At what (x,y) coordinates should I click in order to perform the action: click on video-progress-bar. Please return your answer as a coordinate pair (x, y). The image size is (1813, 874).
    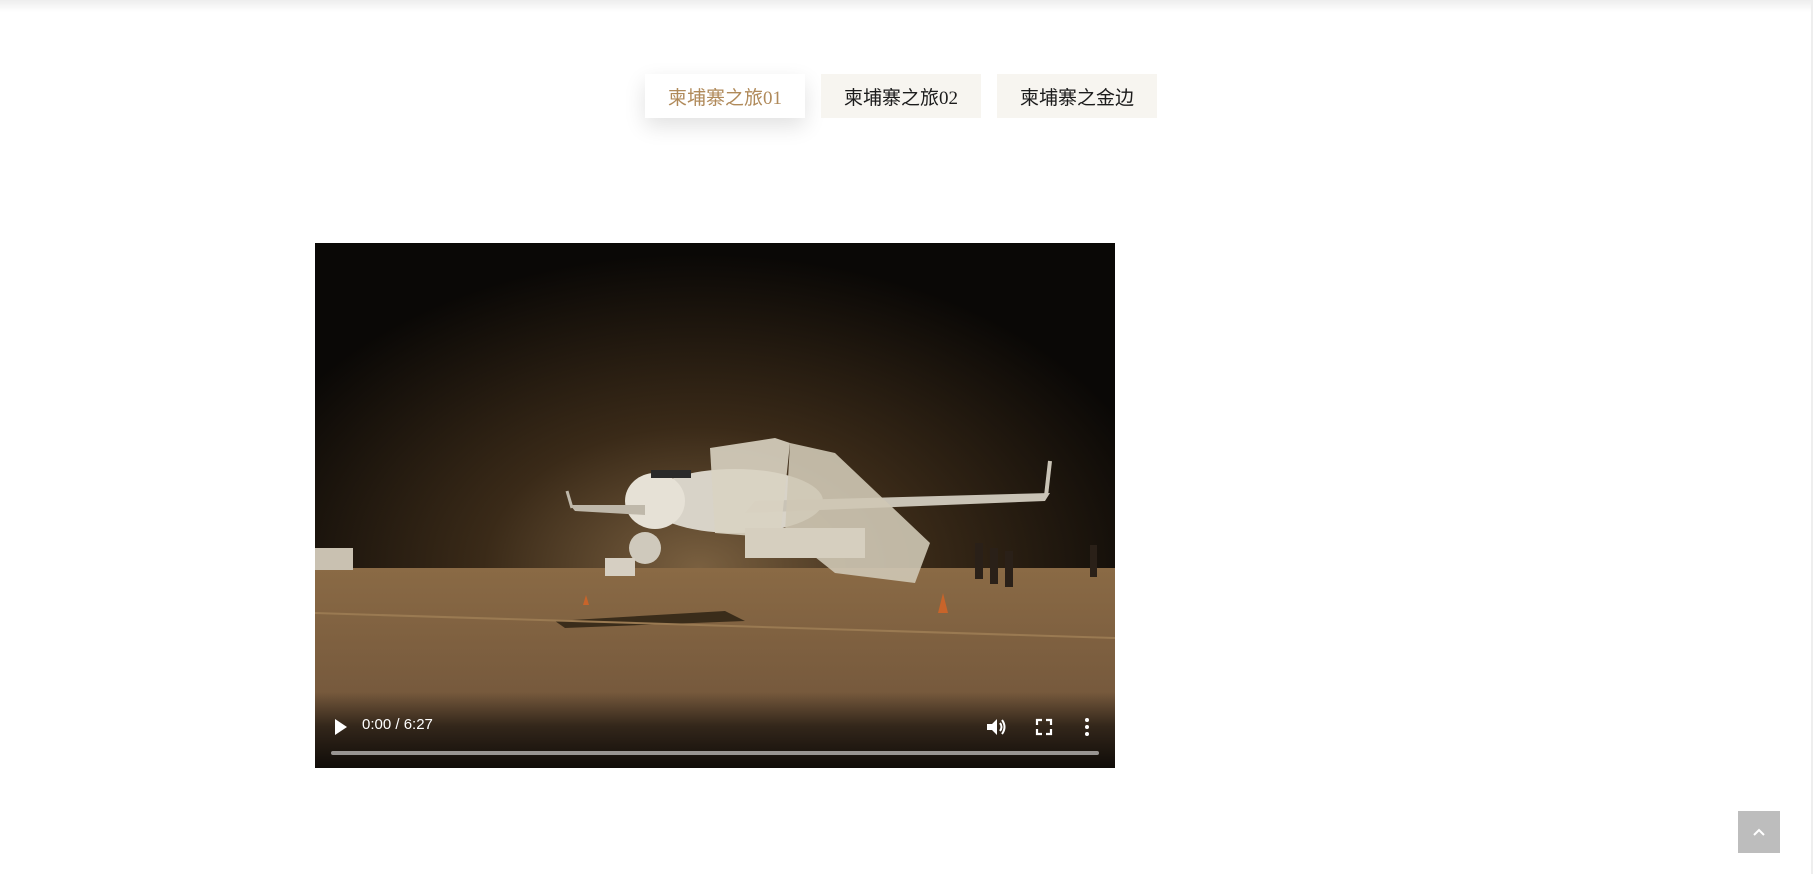
    Looking at the image, I should click on (715, 753).